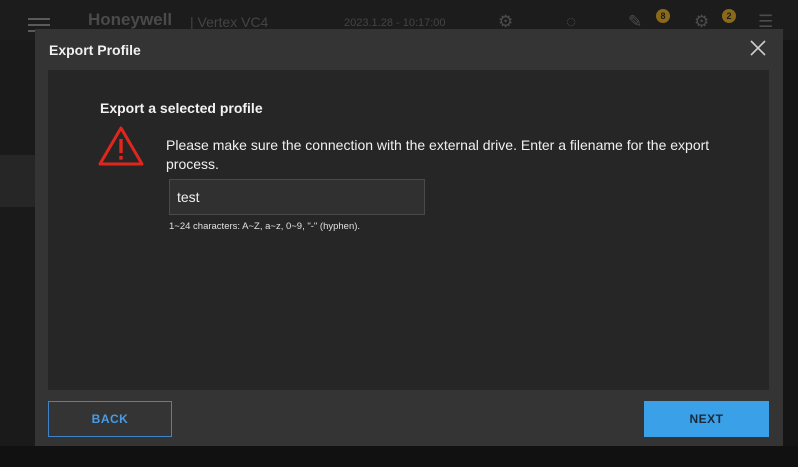 The image size is (798, 467). I want to click on back-button: BACK, so click(110, 419).